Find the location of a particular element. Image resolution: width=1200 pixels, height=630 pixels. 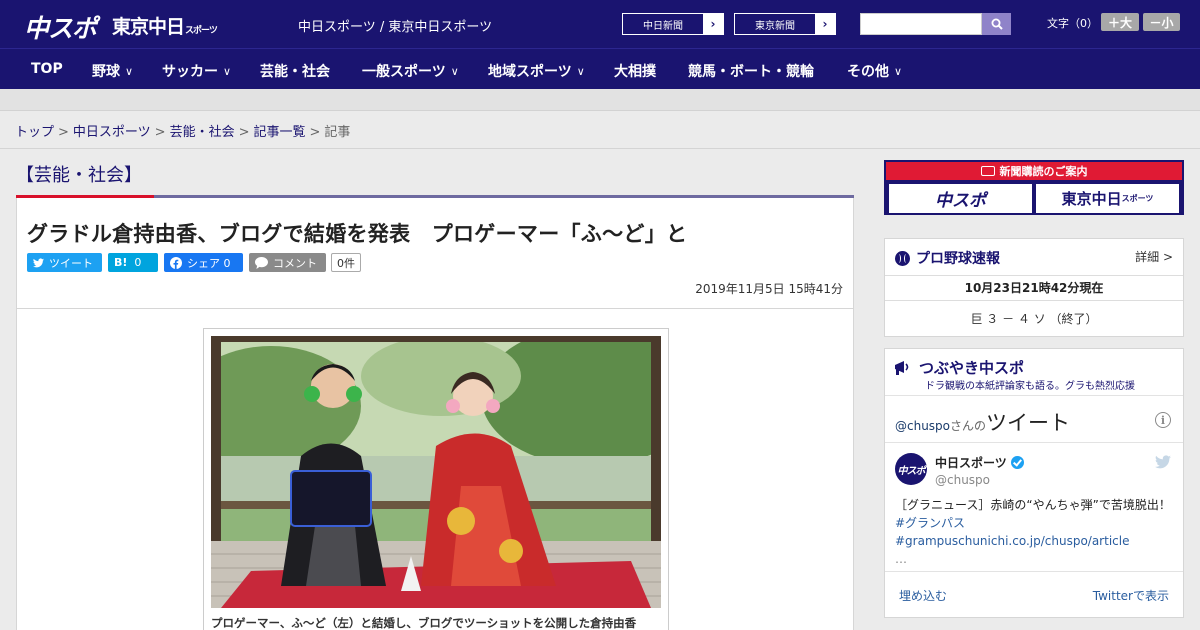

tokyo-chunichi-subscribe-logo: 東京中日 スポーツ is located at coordinates (1107, 198).